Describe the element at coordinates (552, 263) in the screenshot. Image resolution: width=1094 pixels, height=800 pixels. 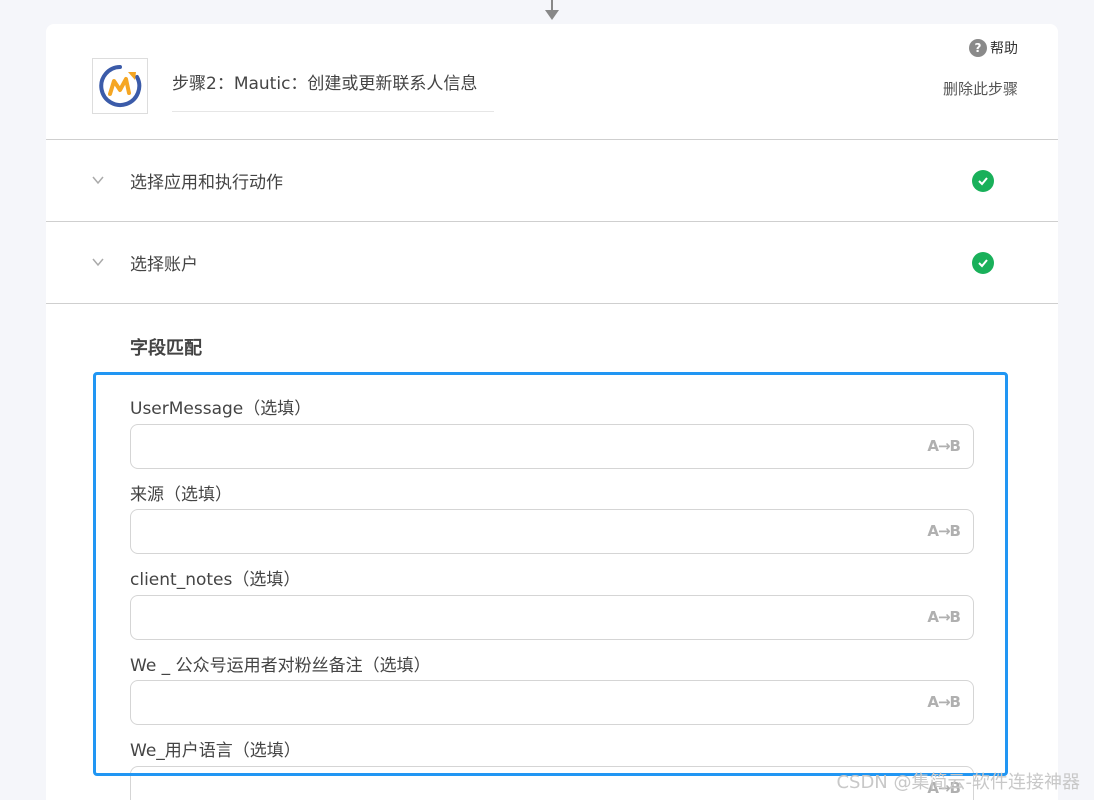
I see `section-select-account: 选择账户` at that location.